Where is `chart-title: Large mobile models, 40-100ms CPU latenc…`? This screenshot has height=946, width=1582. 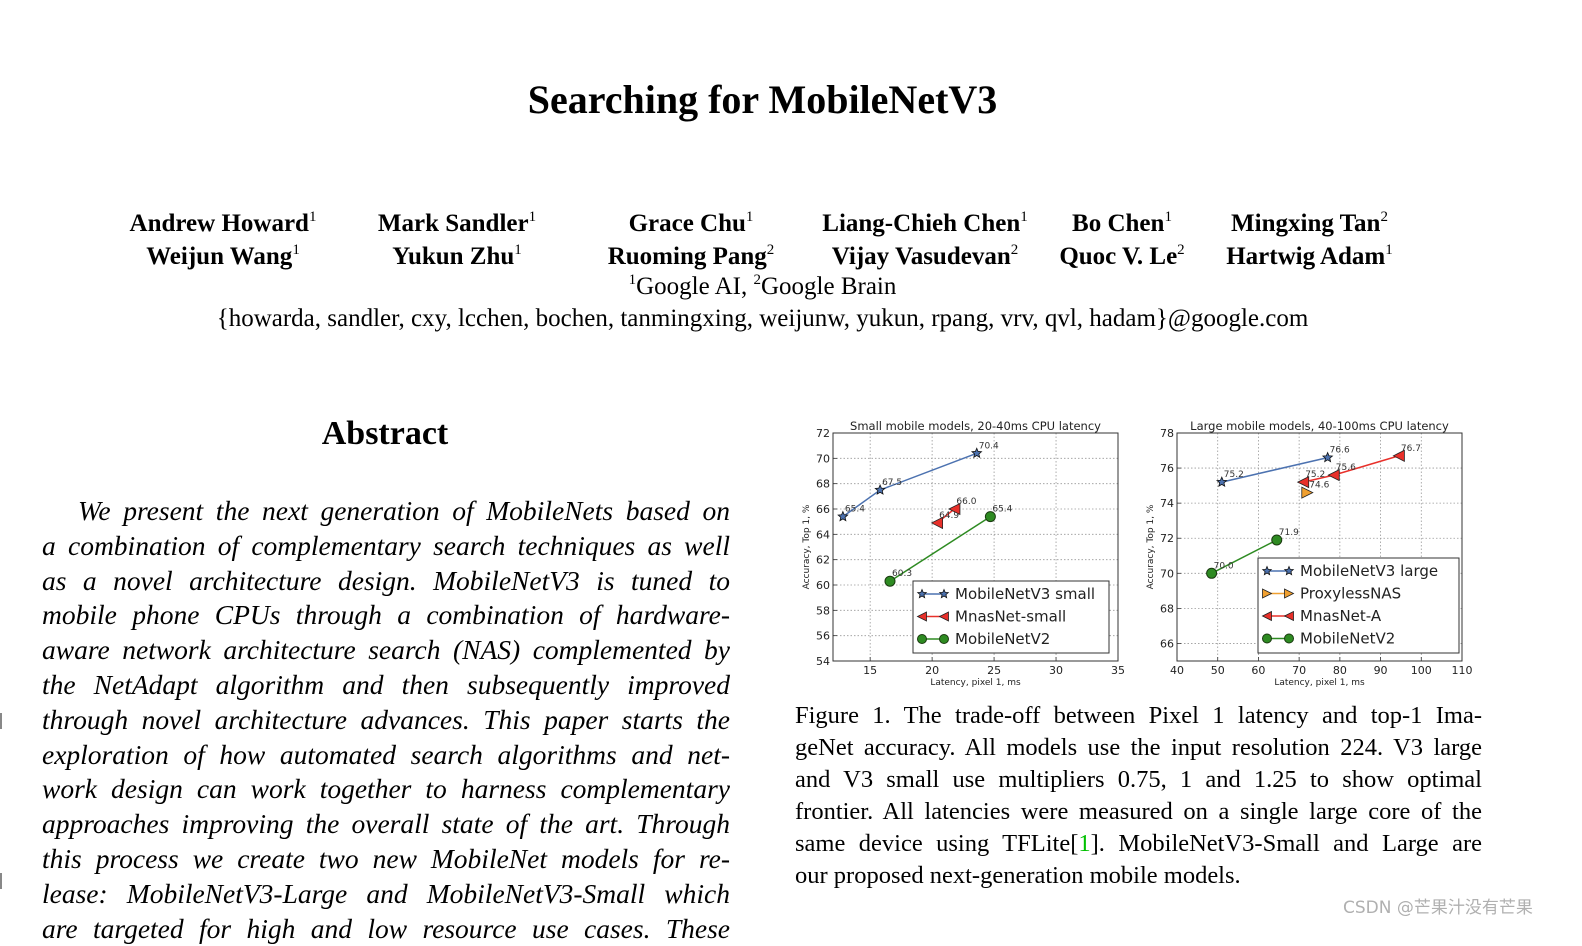
chart-title: Large mobile models, 40-100ms CPU latenc… is located at coordinates (1319, 426).